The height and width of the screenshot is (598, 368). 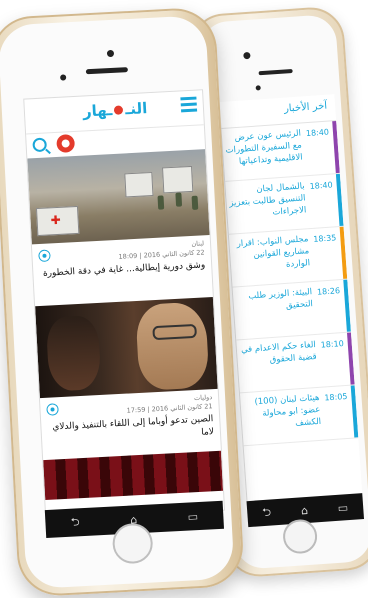 What do you see at coordinates (325, 238) in the screenshot?
I see `news-time: 18:35` at bounding box center [325, 238].